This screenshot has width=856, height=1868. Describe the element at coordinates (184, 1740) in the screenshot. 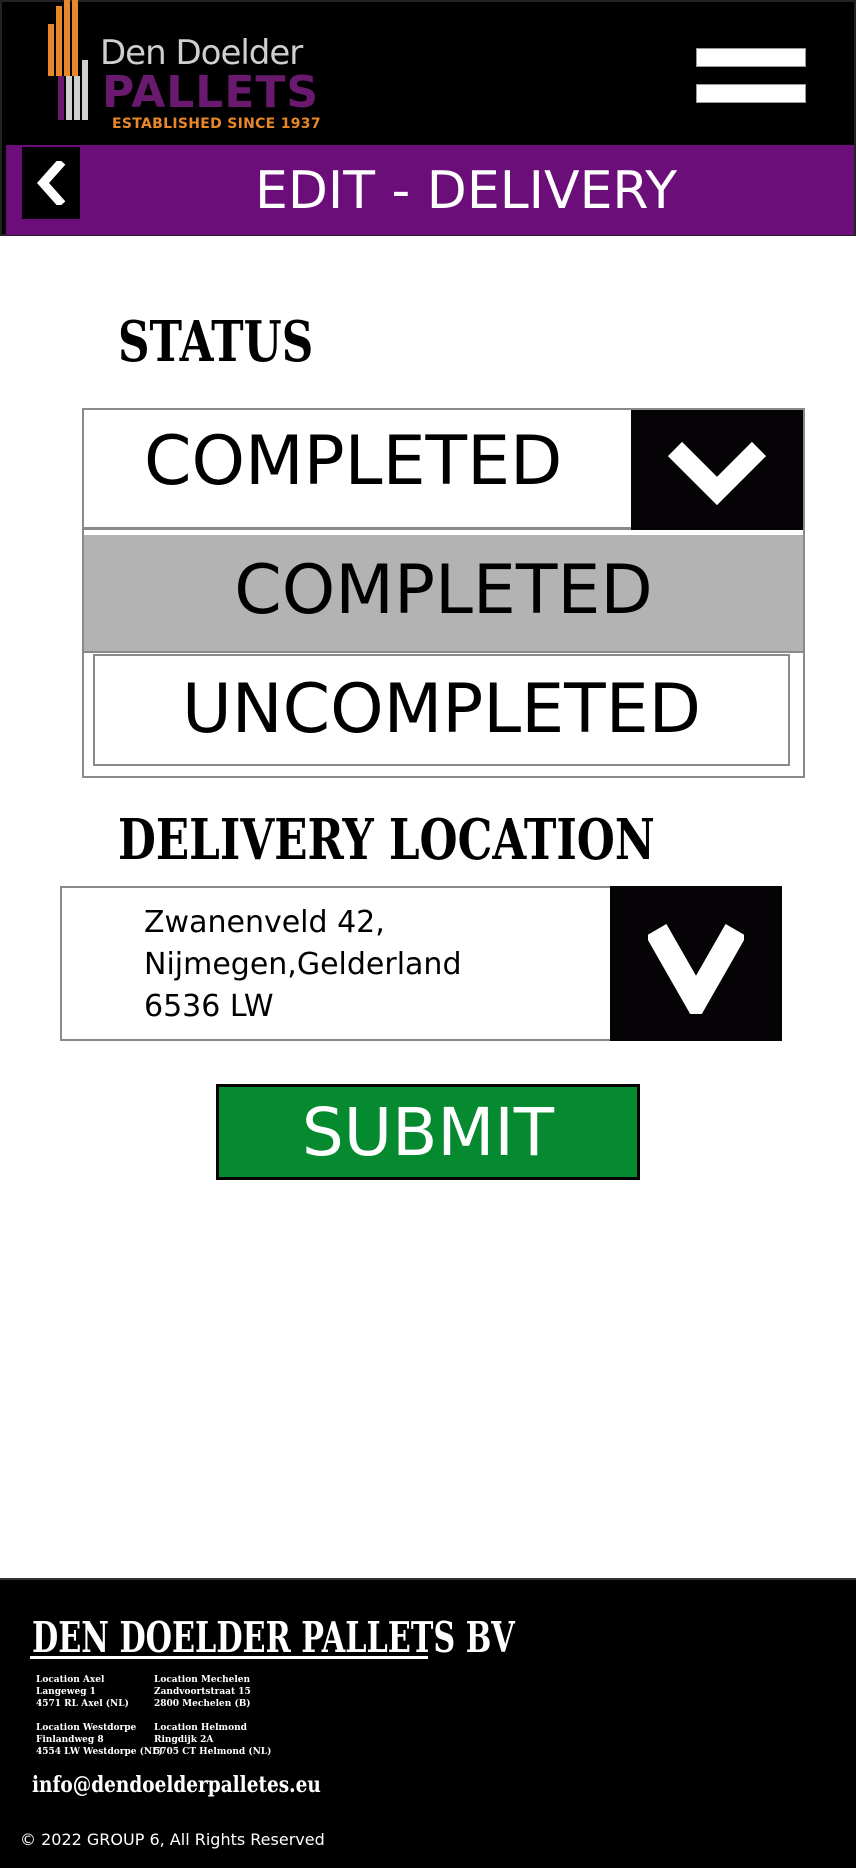

I see `location-street: Ringdijk 2A` at that location.